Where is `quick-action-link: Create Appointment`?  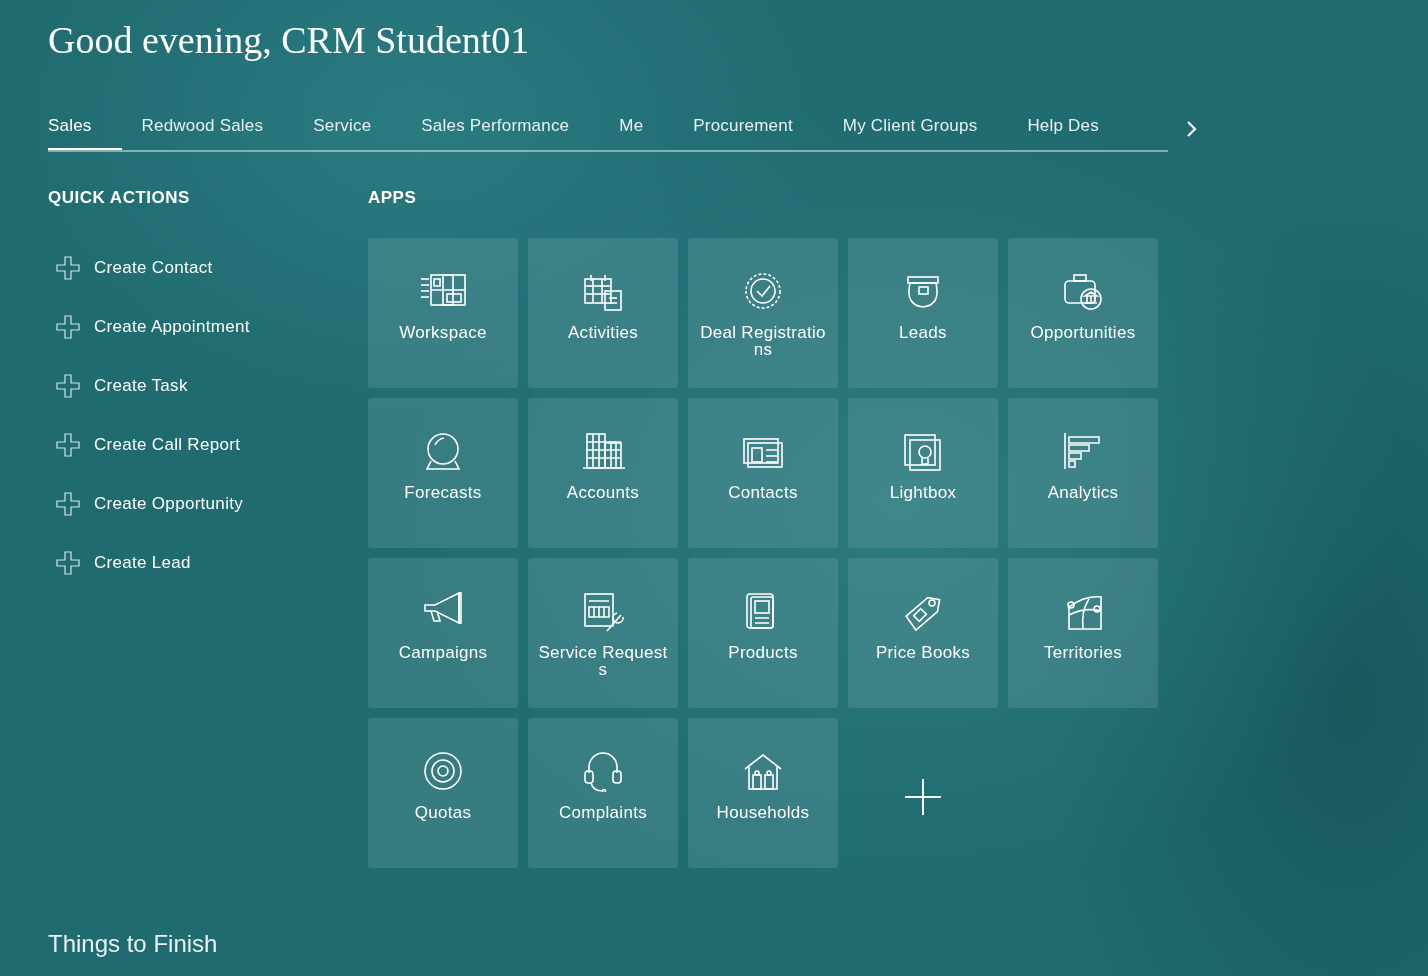 quick-action-link: Create Appointment is located at coordinates (149, 326).